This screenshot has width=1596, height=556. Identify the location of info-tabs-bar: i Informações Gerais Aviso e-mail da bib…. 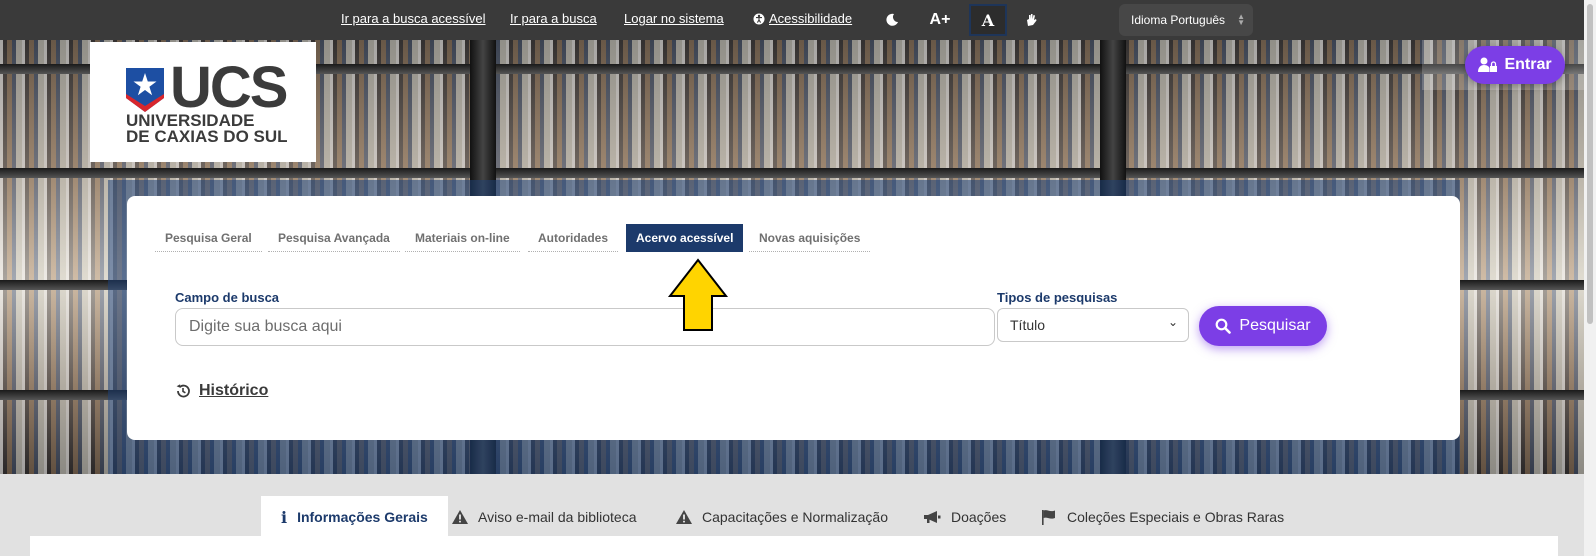
(798, 515).